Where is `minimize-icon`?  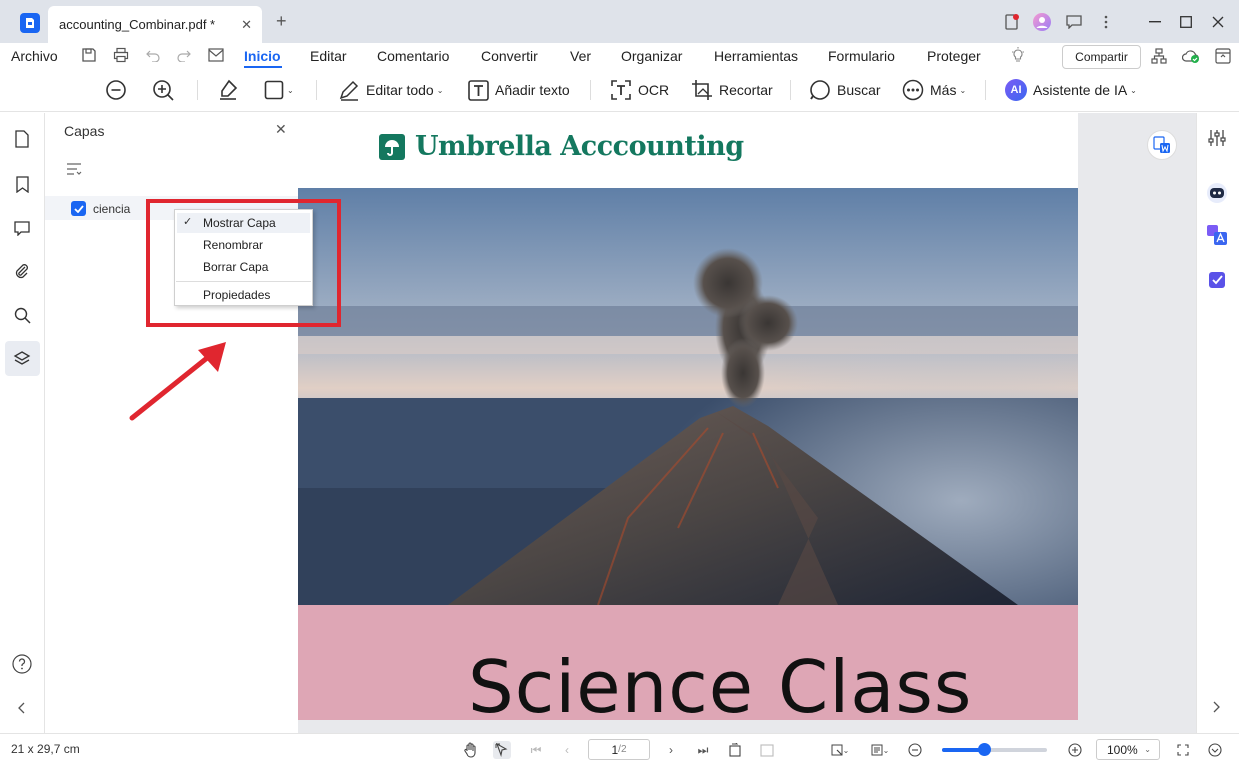 minimize-icon is located at coordinates (1155, 22).